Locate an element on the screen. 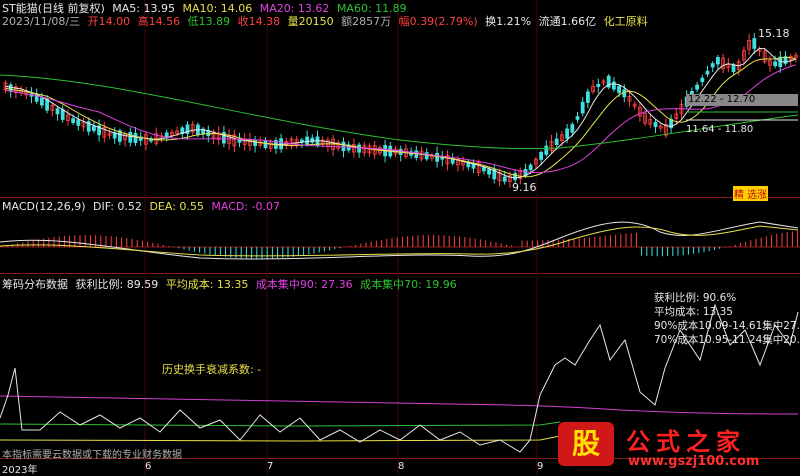 The width and height of the screenshot is (800, 476). float-label: 流通1.66亿 is located at coordinates (567, 21).